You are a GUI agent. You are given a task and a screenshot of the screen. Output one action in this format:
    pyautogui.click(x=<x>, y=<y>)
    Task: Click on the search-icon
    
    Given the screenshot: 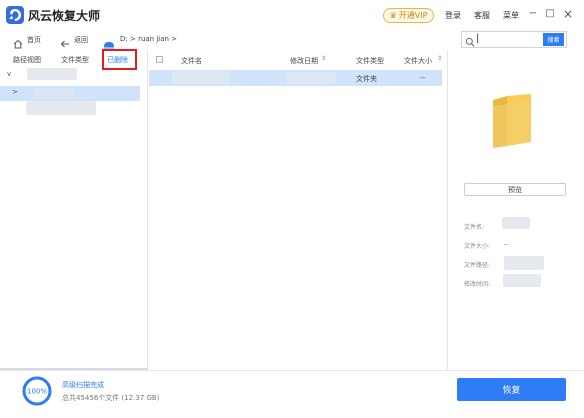 What is the action you would take?
    pyautogui.click(x=470, y=42)
    